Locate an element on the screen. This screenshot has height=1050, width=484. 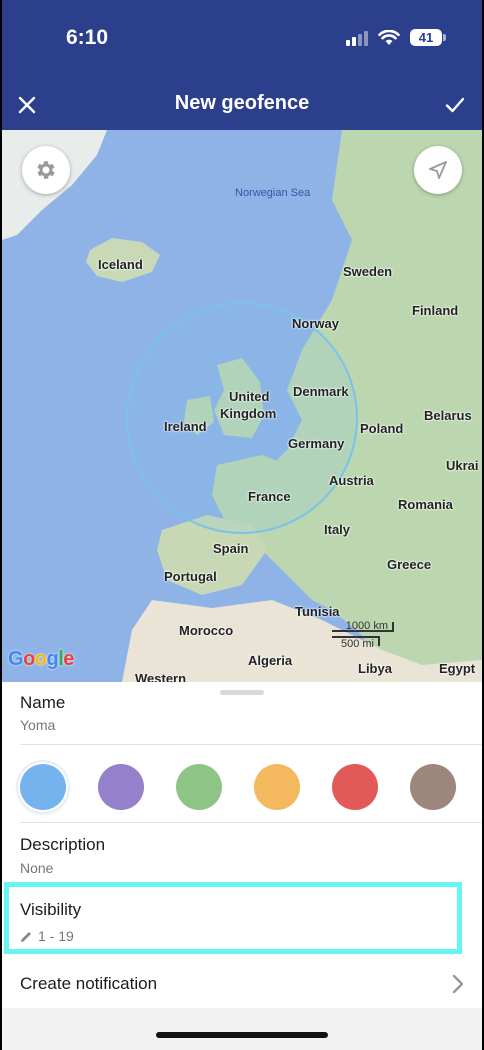
color-swatch-brown is located at coordinates (433, 787).